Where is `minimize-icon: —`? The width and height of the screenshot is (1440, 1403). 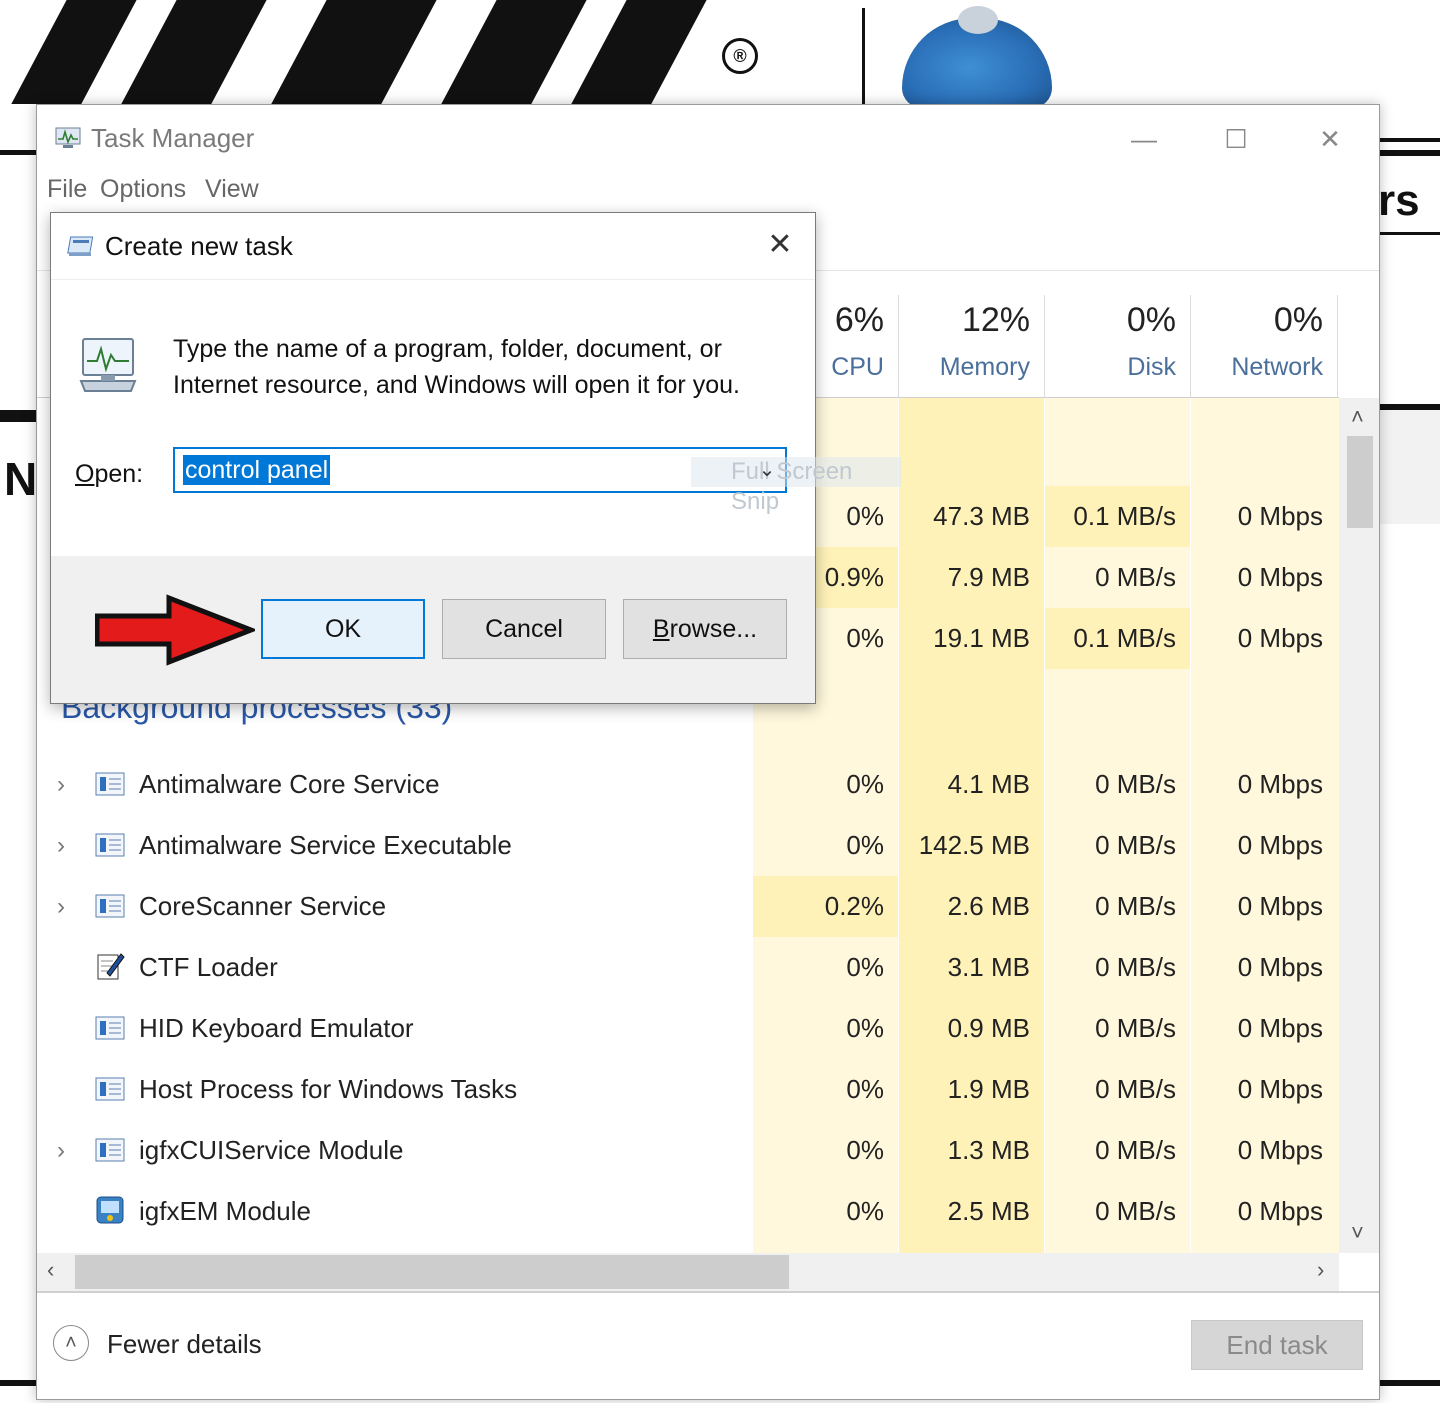
minimize-icon: — is located at coordinates (1144, 139).